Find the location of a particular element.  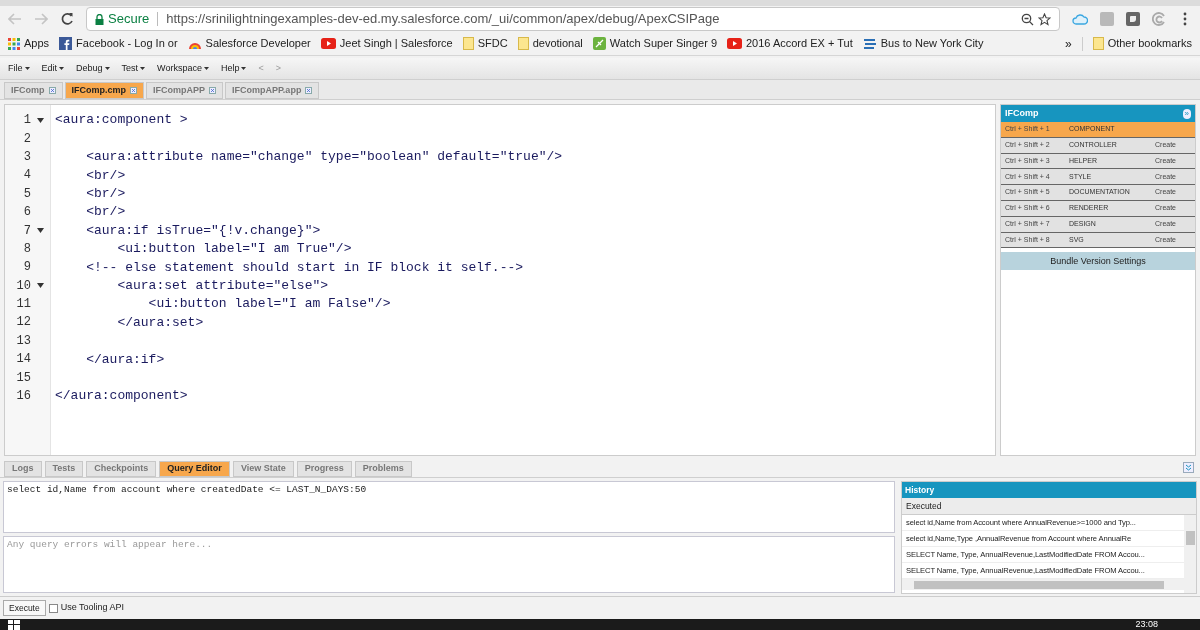

bookmark-item: Bus to New York City is located at coordinates (923, 43).